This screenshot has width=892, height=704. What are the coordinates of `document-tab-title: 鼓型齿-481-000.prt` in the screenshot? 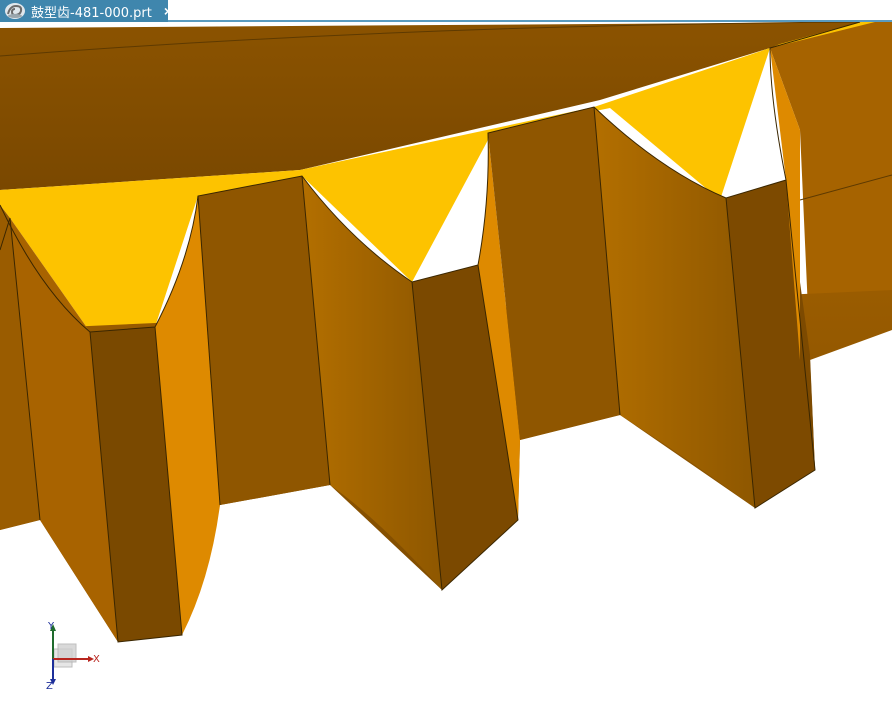 It's located at (91, 13).